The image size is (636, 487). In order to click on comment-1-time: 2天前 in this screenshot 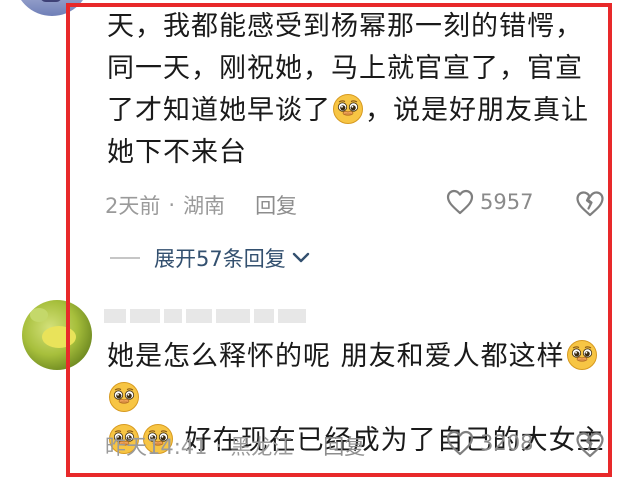, I will do `click(133, 206)`.